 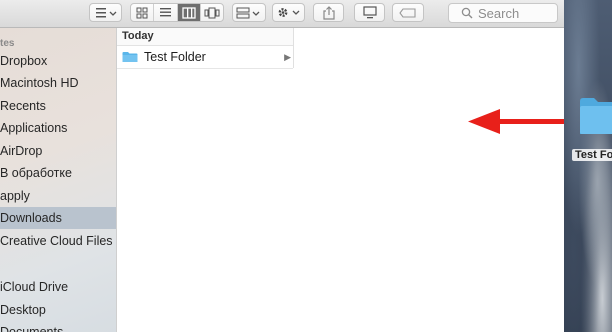 What do you see at coordinates (596, 116) in the screenshot?
I see `desktop-folder-icon` at bounding box center [596, 116].